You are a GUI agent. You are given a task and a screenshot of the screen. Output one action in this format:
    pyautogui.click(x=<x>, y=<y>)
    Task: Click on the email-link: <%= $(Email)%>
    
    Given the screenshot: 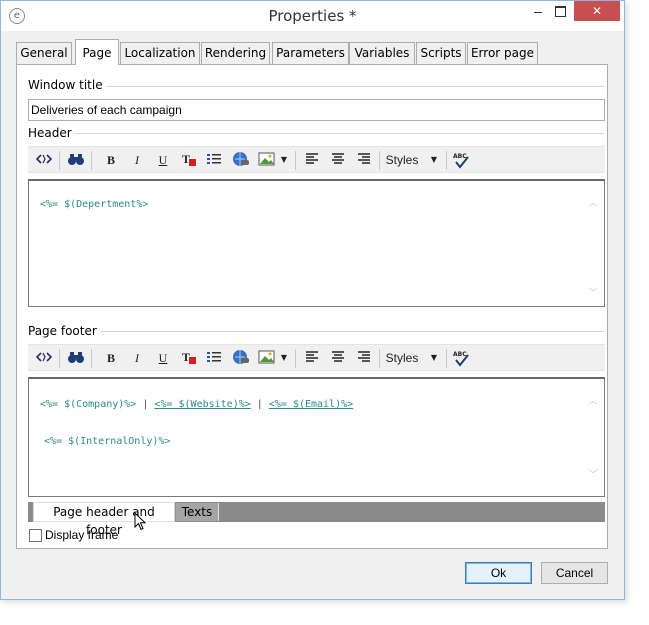 What is the action you would take?
    pyautogui.click(x=311, y=404)
    